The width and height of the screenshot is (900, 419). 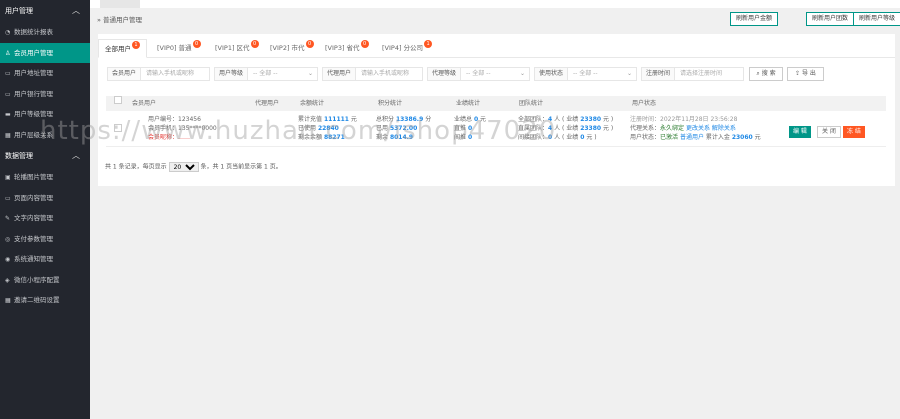 What do you see at coordinates (533, 119) in the screenshot?
I see `team-label: 全部团队：` at bounding box center [533, 119].